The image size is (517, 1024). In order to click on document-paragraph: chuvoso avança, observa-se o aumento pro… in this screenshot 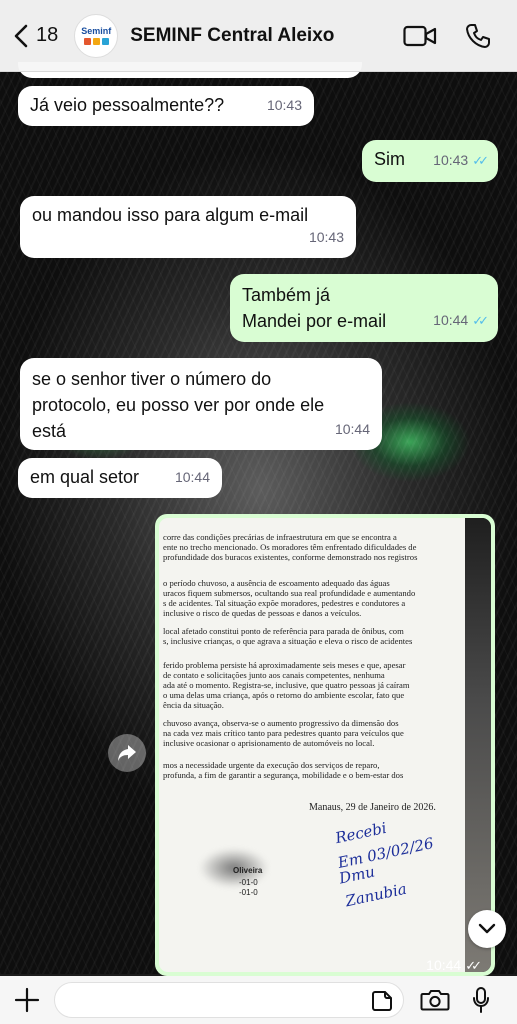, I will do `click(283, 733)`.